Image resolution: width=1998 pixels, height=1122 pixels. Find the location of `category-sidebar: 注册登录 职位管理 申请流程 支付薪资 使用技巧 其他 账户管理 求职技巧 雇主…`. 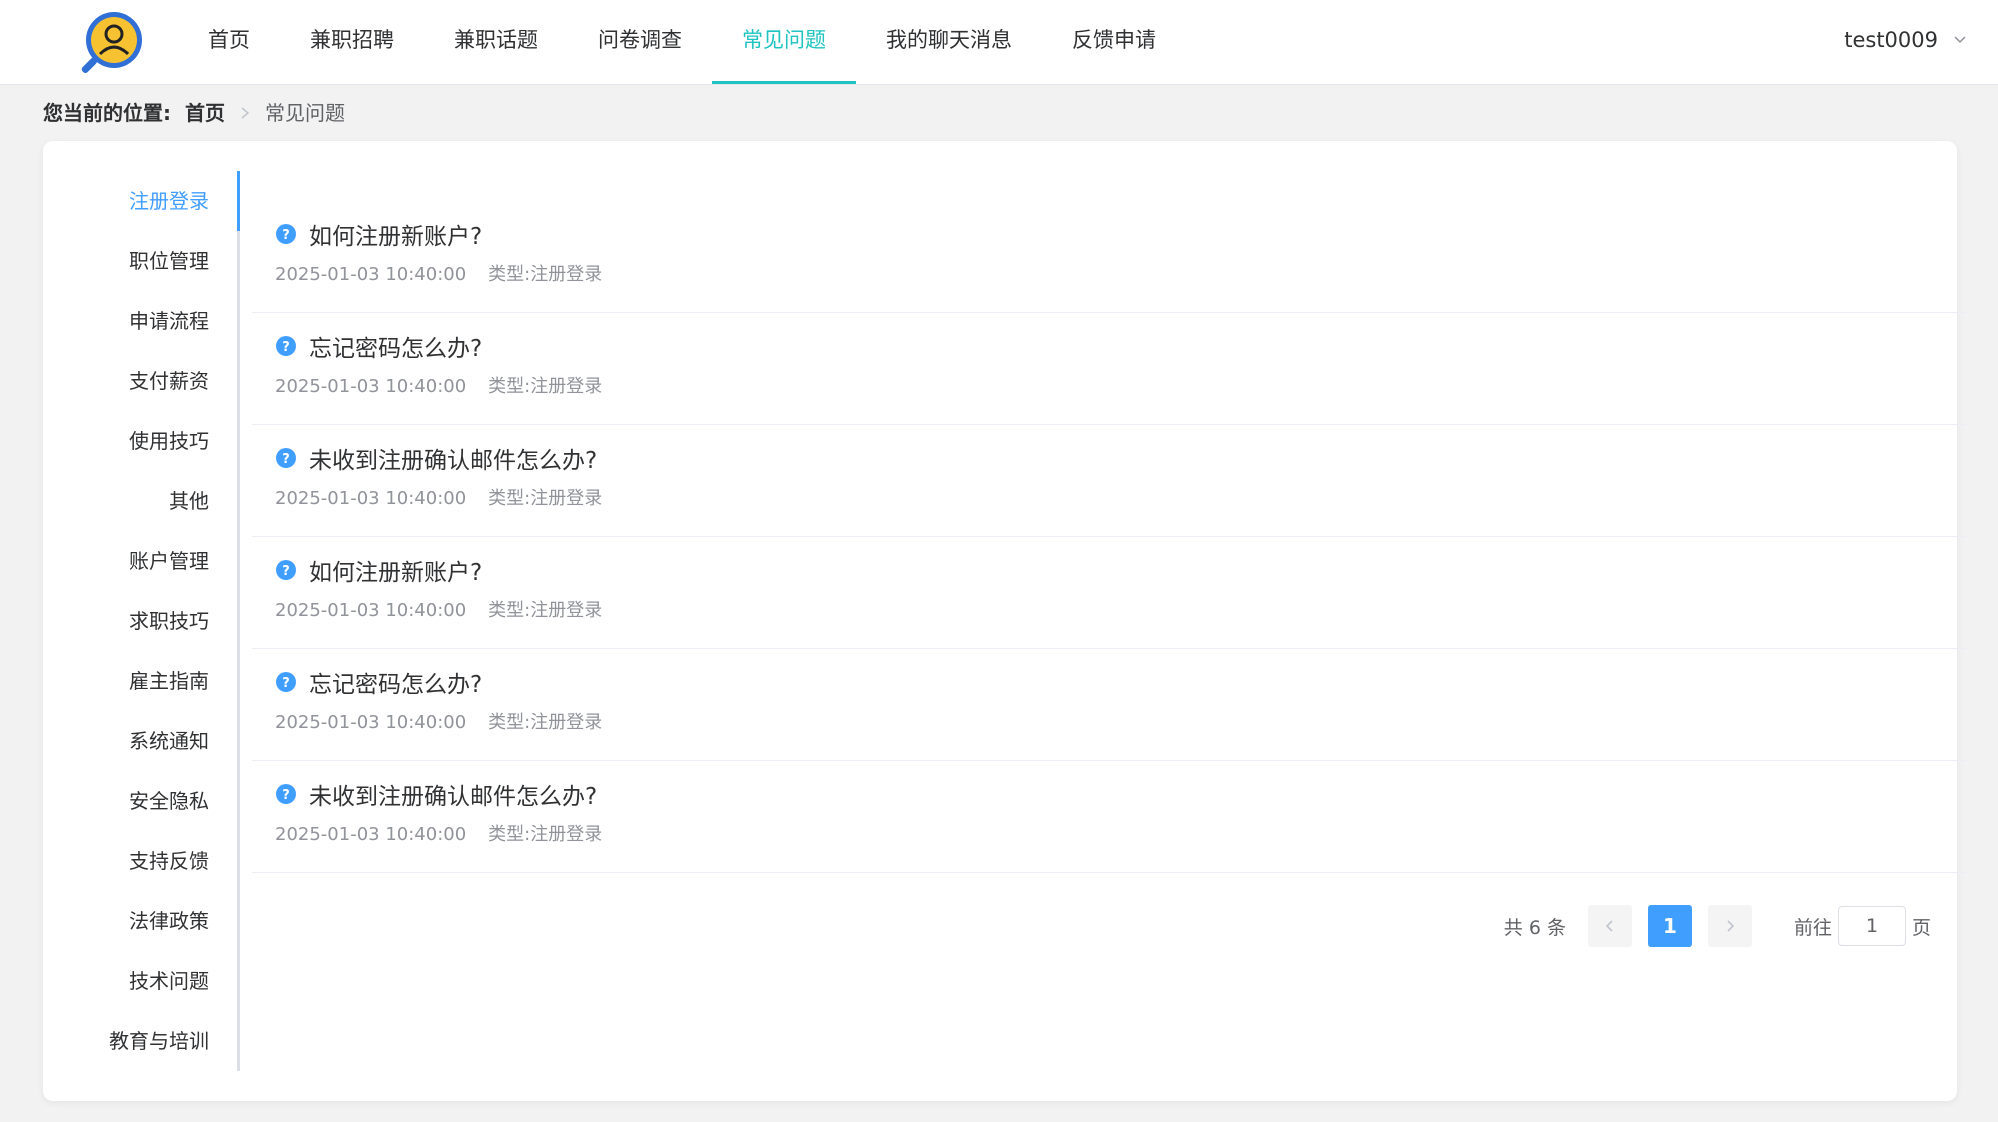

category-sidebar: 注册登录 职位管理 申请流程 支付薪资 使用技巧 其他 账户管理 求职技巧 雇主… is located at coordinates (141, 621).